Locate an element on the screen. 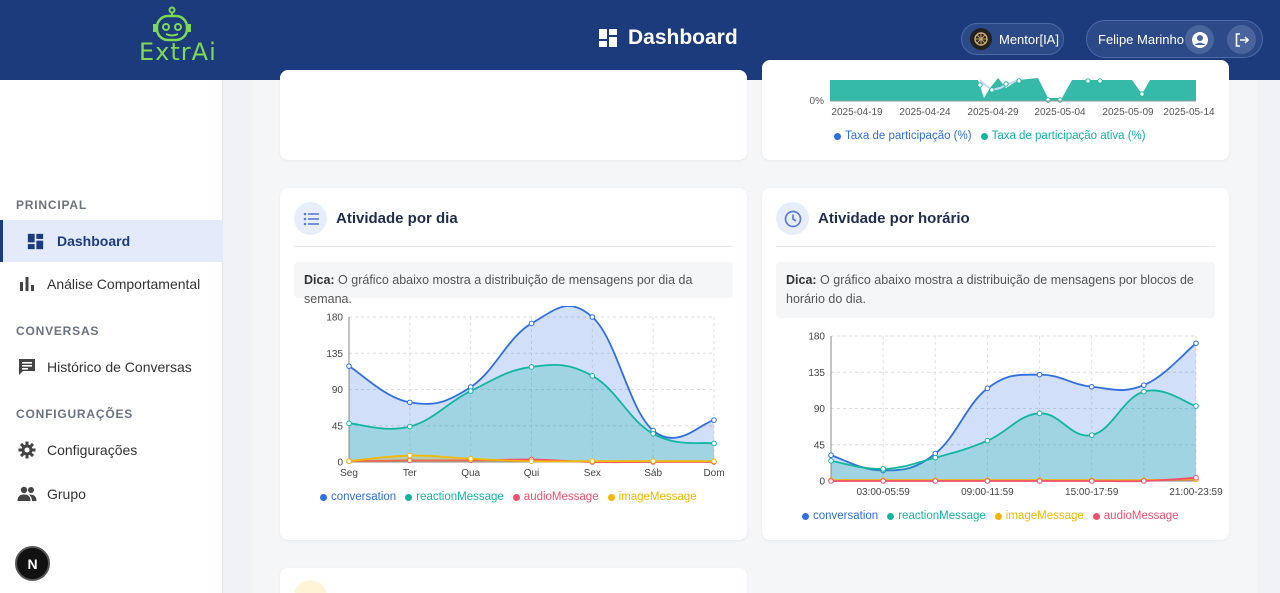 This screenshot has width=1280, height=593. tip-label: Dica: is located at coordinates (319, 280).